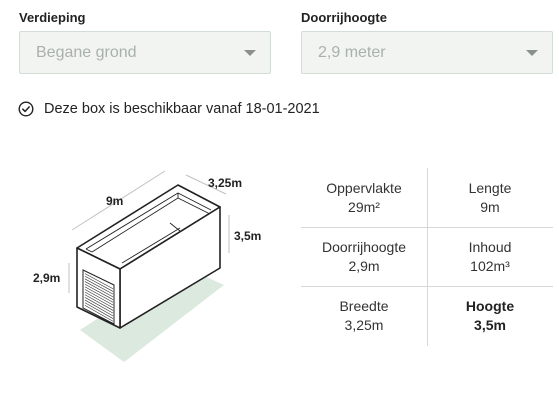 This screenshot has width=559, height=410. What do you see at coordinates (490, 265) in the screenshot?
I see `spec-value: 102m³` at bounding box center [490, 265].